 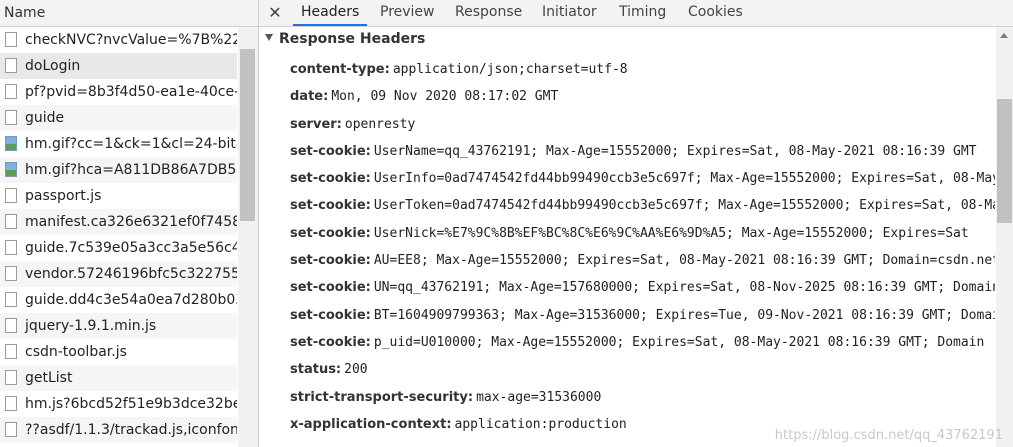 I want to click on request-name: hm.gif?cc=1&ck=1&cl=24-bit&, so click(x=131, y=144).